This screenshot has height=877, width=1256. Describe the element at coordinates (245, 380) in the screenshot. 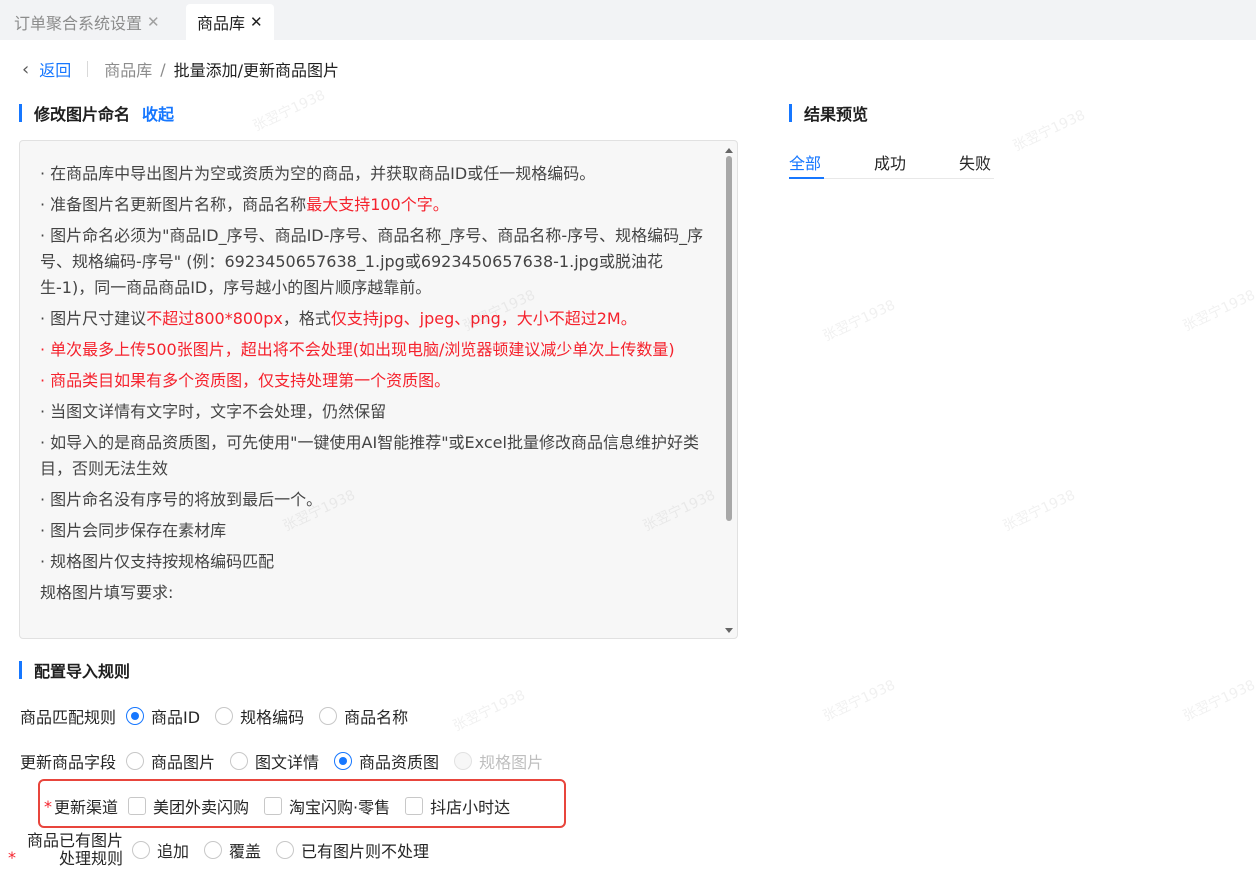

I see `note-item: · 商品类目如果有多个资质图，仅支持处理第一个资质图。` at that location.